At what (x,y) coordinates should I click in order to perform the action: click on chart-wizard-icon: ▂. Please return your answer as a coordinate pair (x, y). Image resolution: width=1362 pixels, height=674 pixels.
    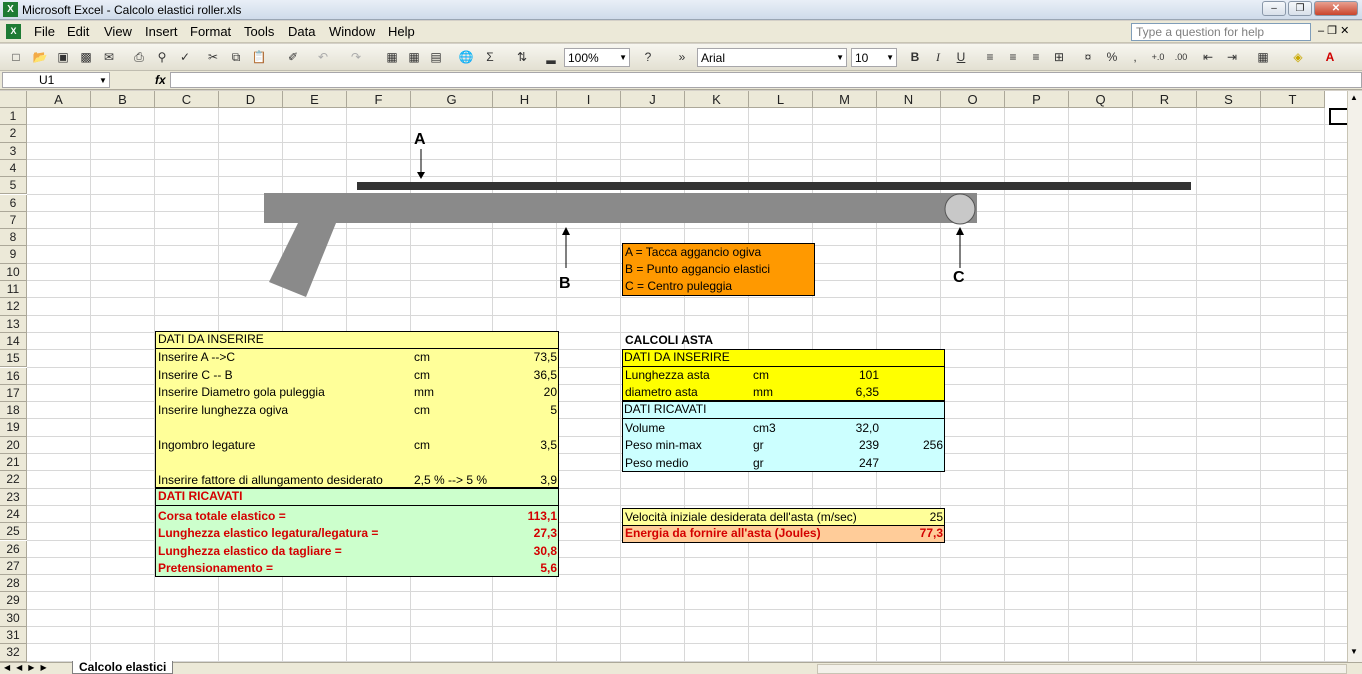
    Looking at the image, I should click on (551, 57).